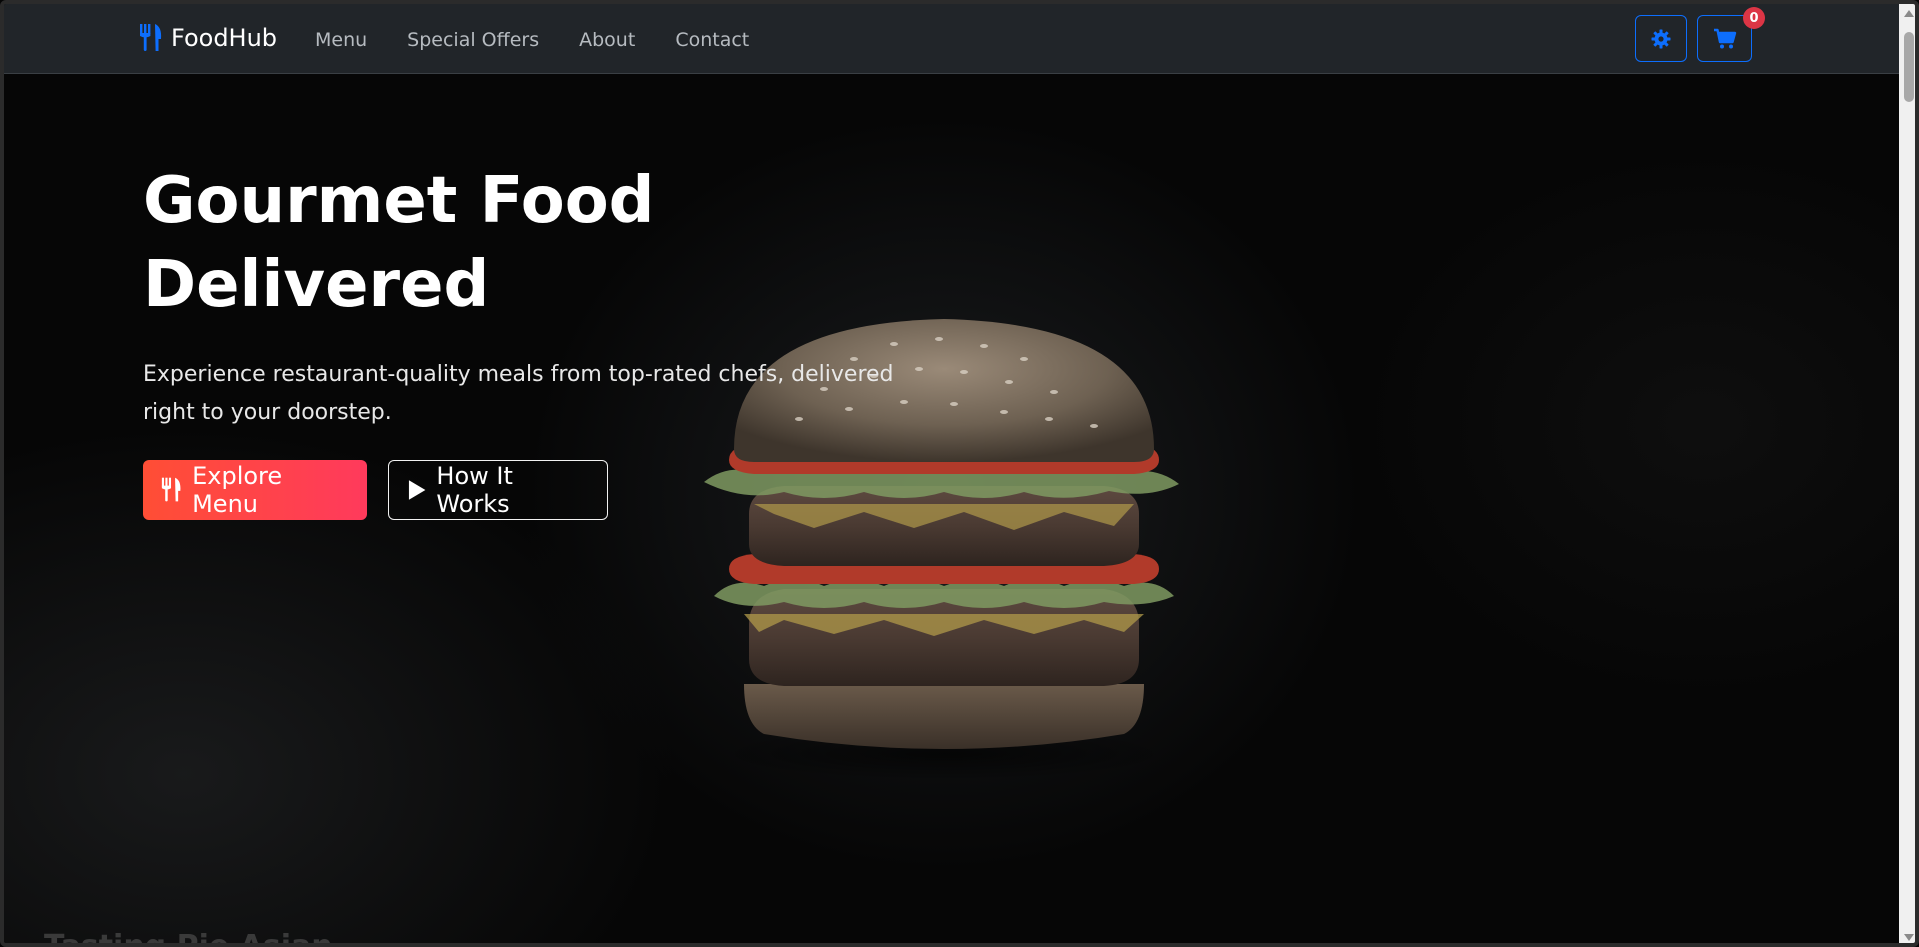  What do you see at coordinates (1909, 13) in the screenshot?
I see `scroll-up-arrow-icon` at bounding box center [1909, 13].